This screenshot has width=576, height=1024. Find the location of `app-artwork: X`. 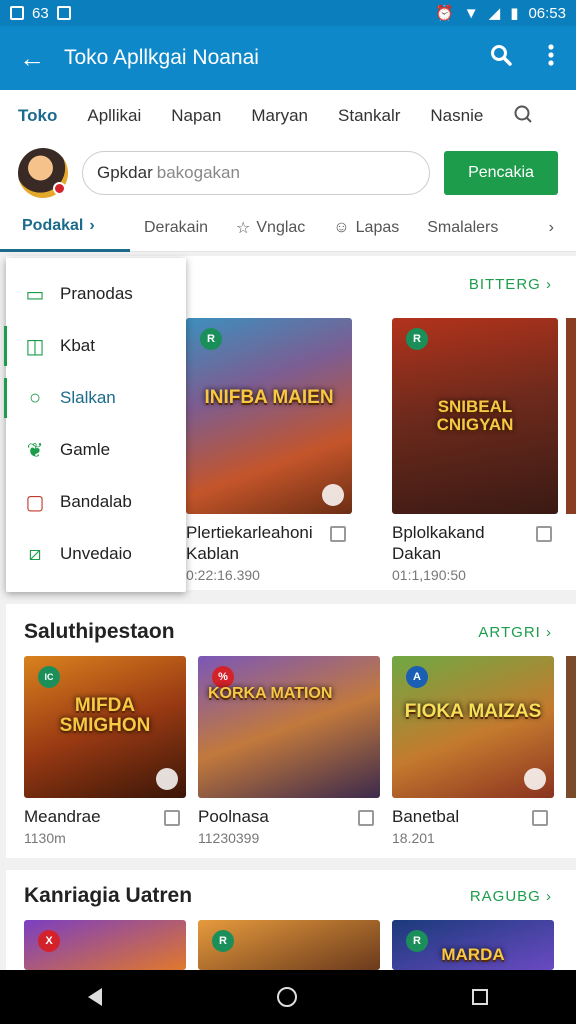

app-artwork: X is located at coordinates (105, 945).